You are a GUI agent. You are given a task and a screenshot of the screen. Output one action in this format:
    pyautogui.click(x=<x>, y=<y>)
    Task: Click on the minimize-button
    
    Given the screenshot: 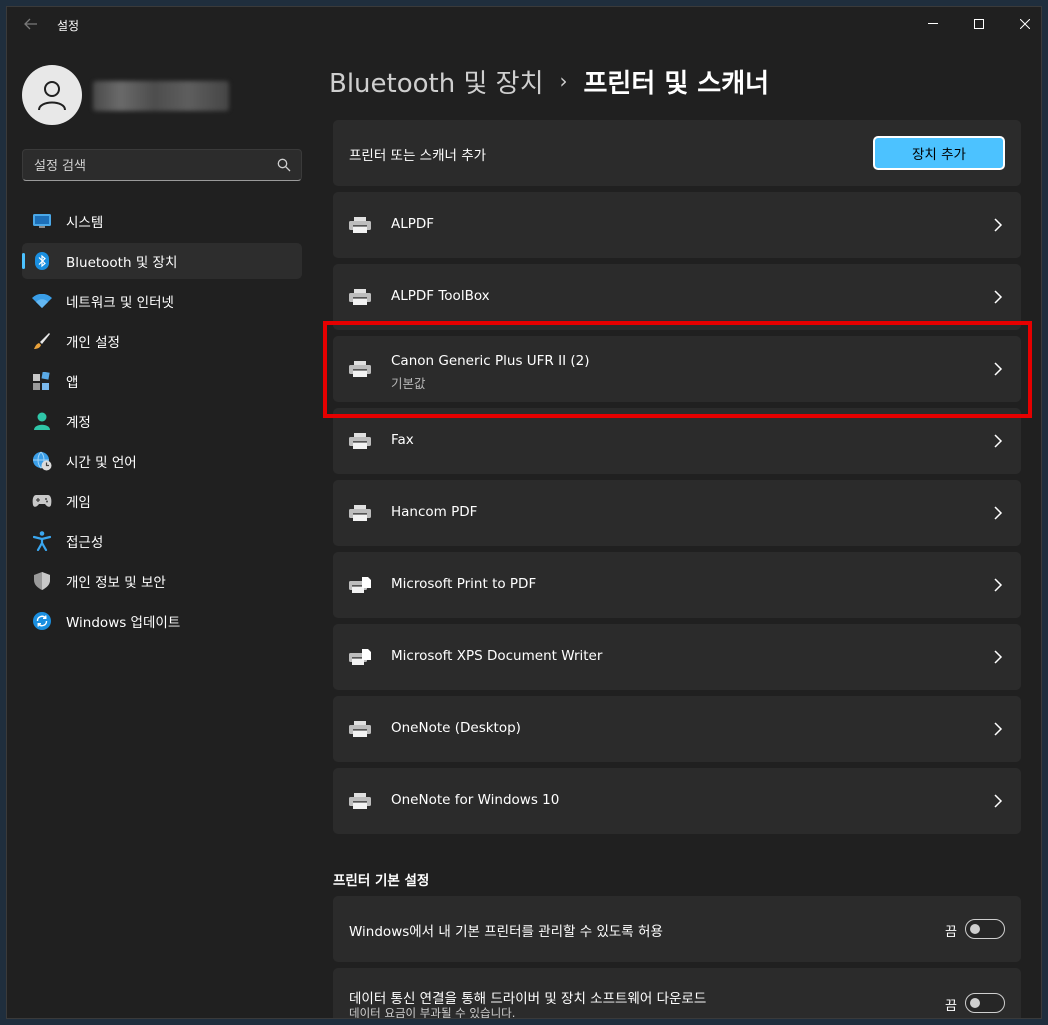 What is the action you would take?
    pyautogui.click(x=933, y=24)
    